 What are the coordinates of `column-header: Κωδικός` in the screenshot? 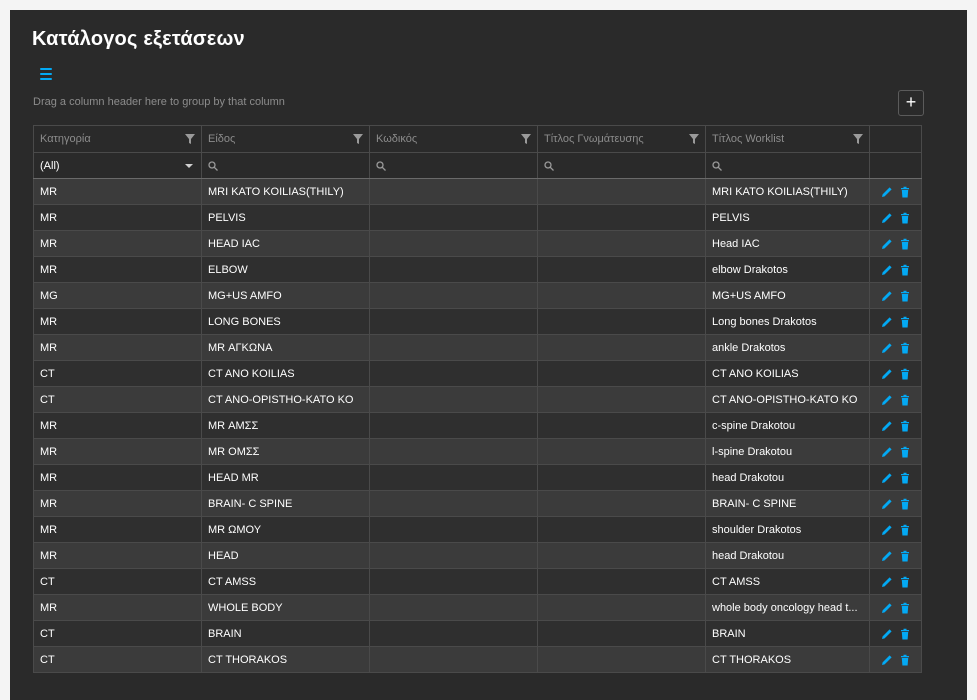 It's located at (453, 139).